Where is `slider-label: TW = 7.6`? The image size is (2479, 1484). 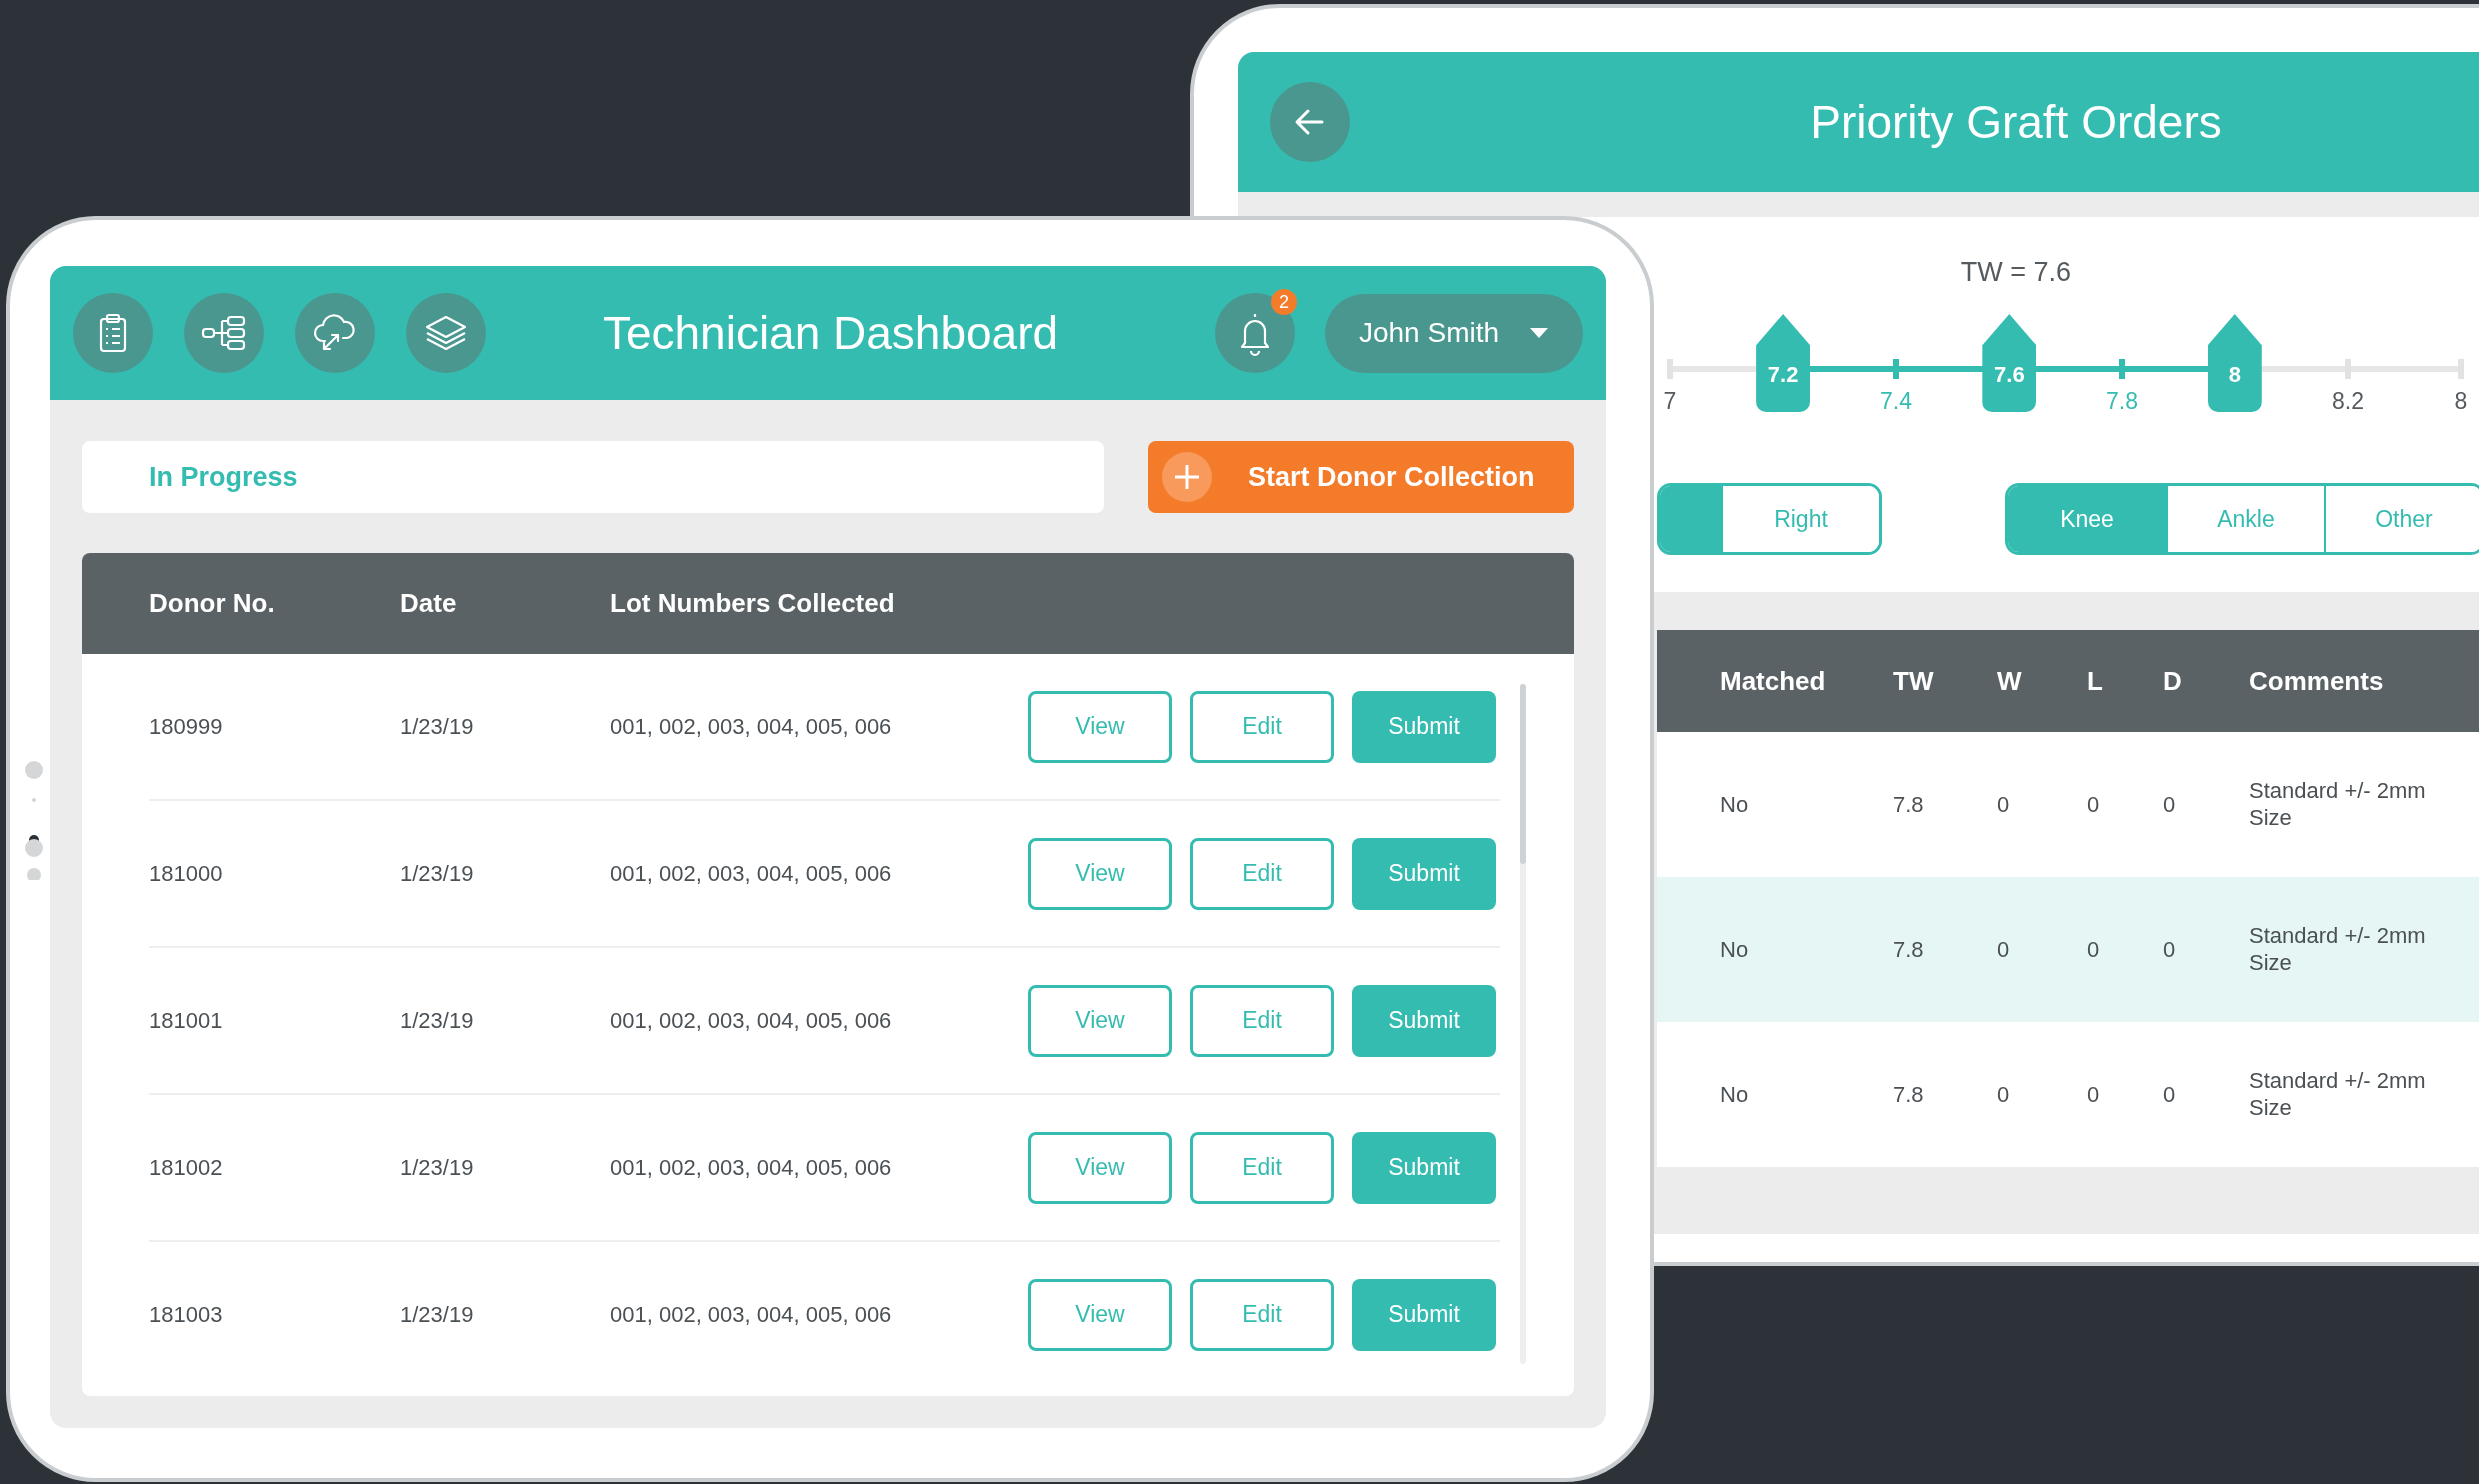
slider-label: TW = 7.6 is located at coordinates (2016, 272).